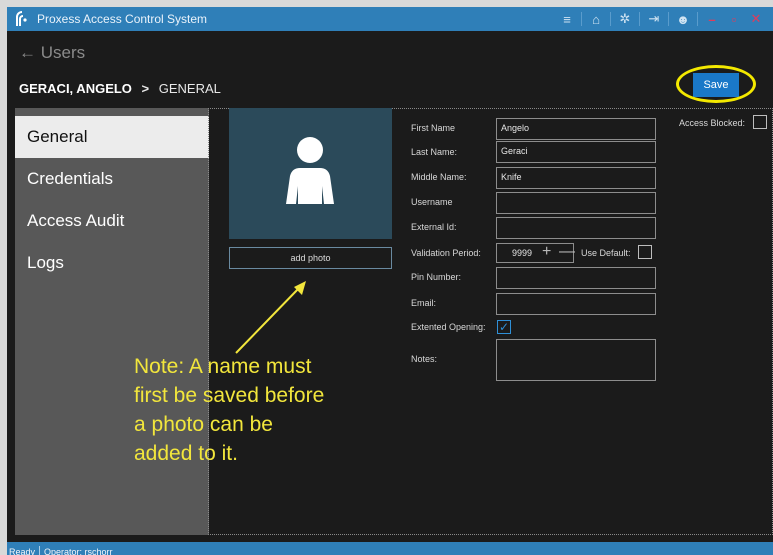 The width and height of the screenshot is (773, 555). I want to click on back-link: ← Users, so click(52, 53).